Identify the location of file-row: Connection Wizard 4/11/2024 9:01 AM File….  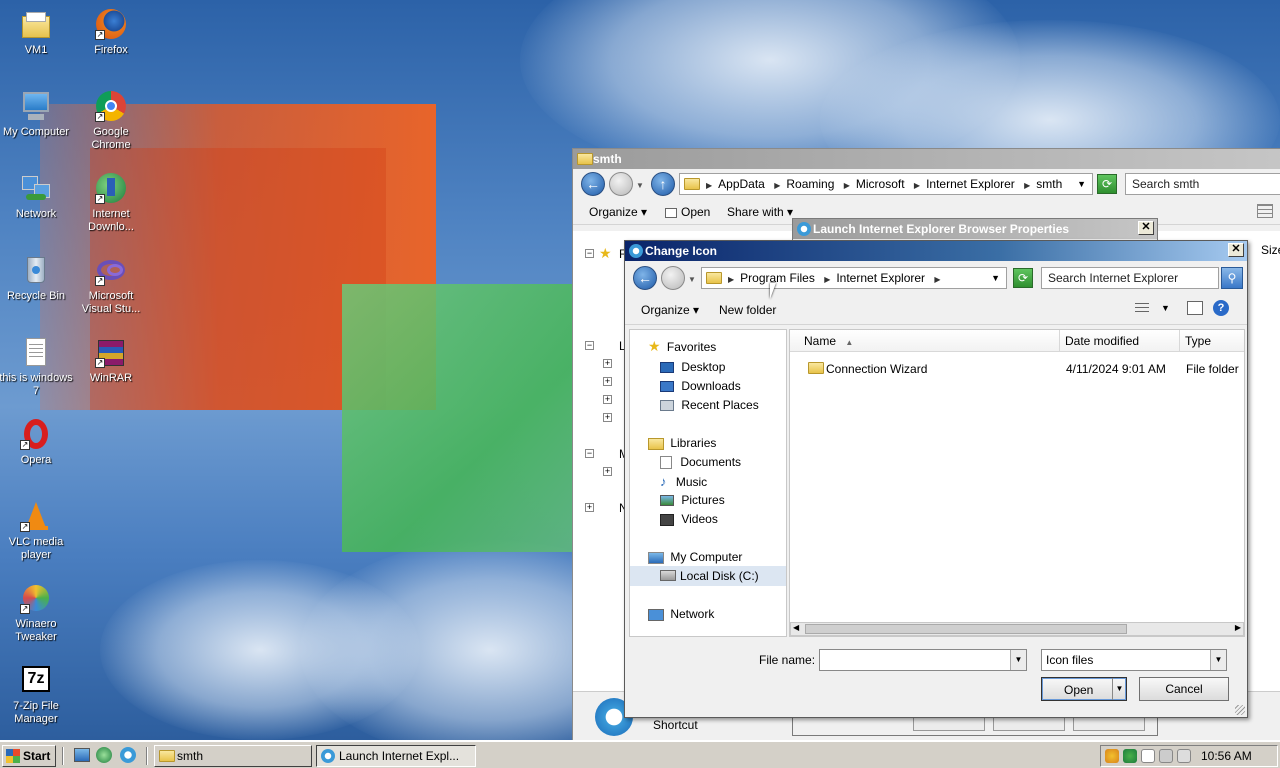
(1017, 369).